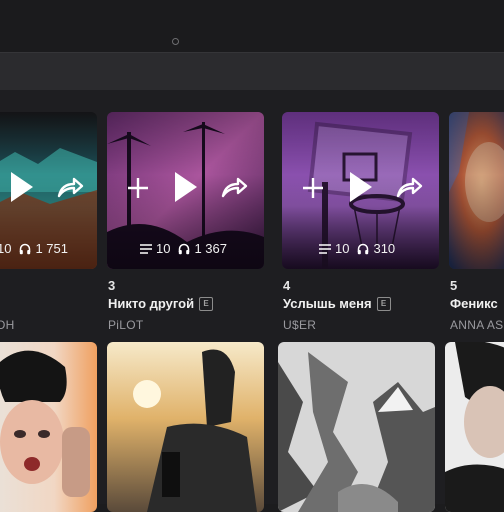 The width and height of the screenshot is (504, 512). Describe the element at coordinates (126, 325) in the screenshot. I see `album-artist: PiLOT` at that location.